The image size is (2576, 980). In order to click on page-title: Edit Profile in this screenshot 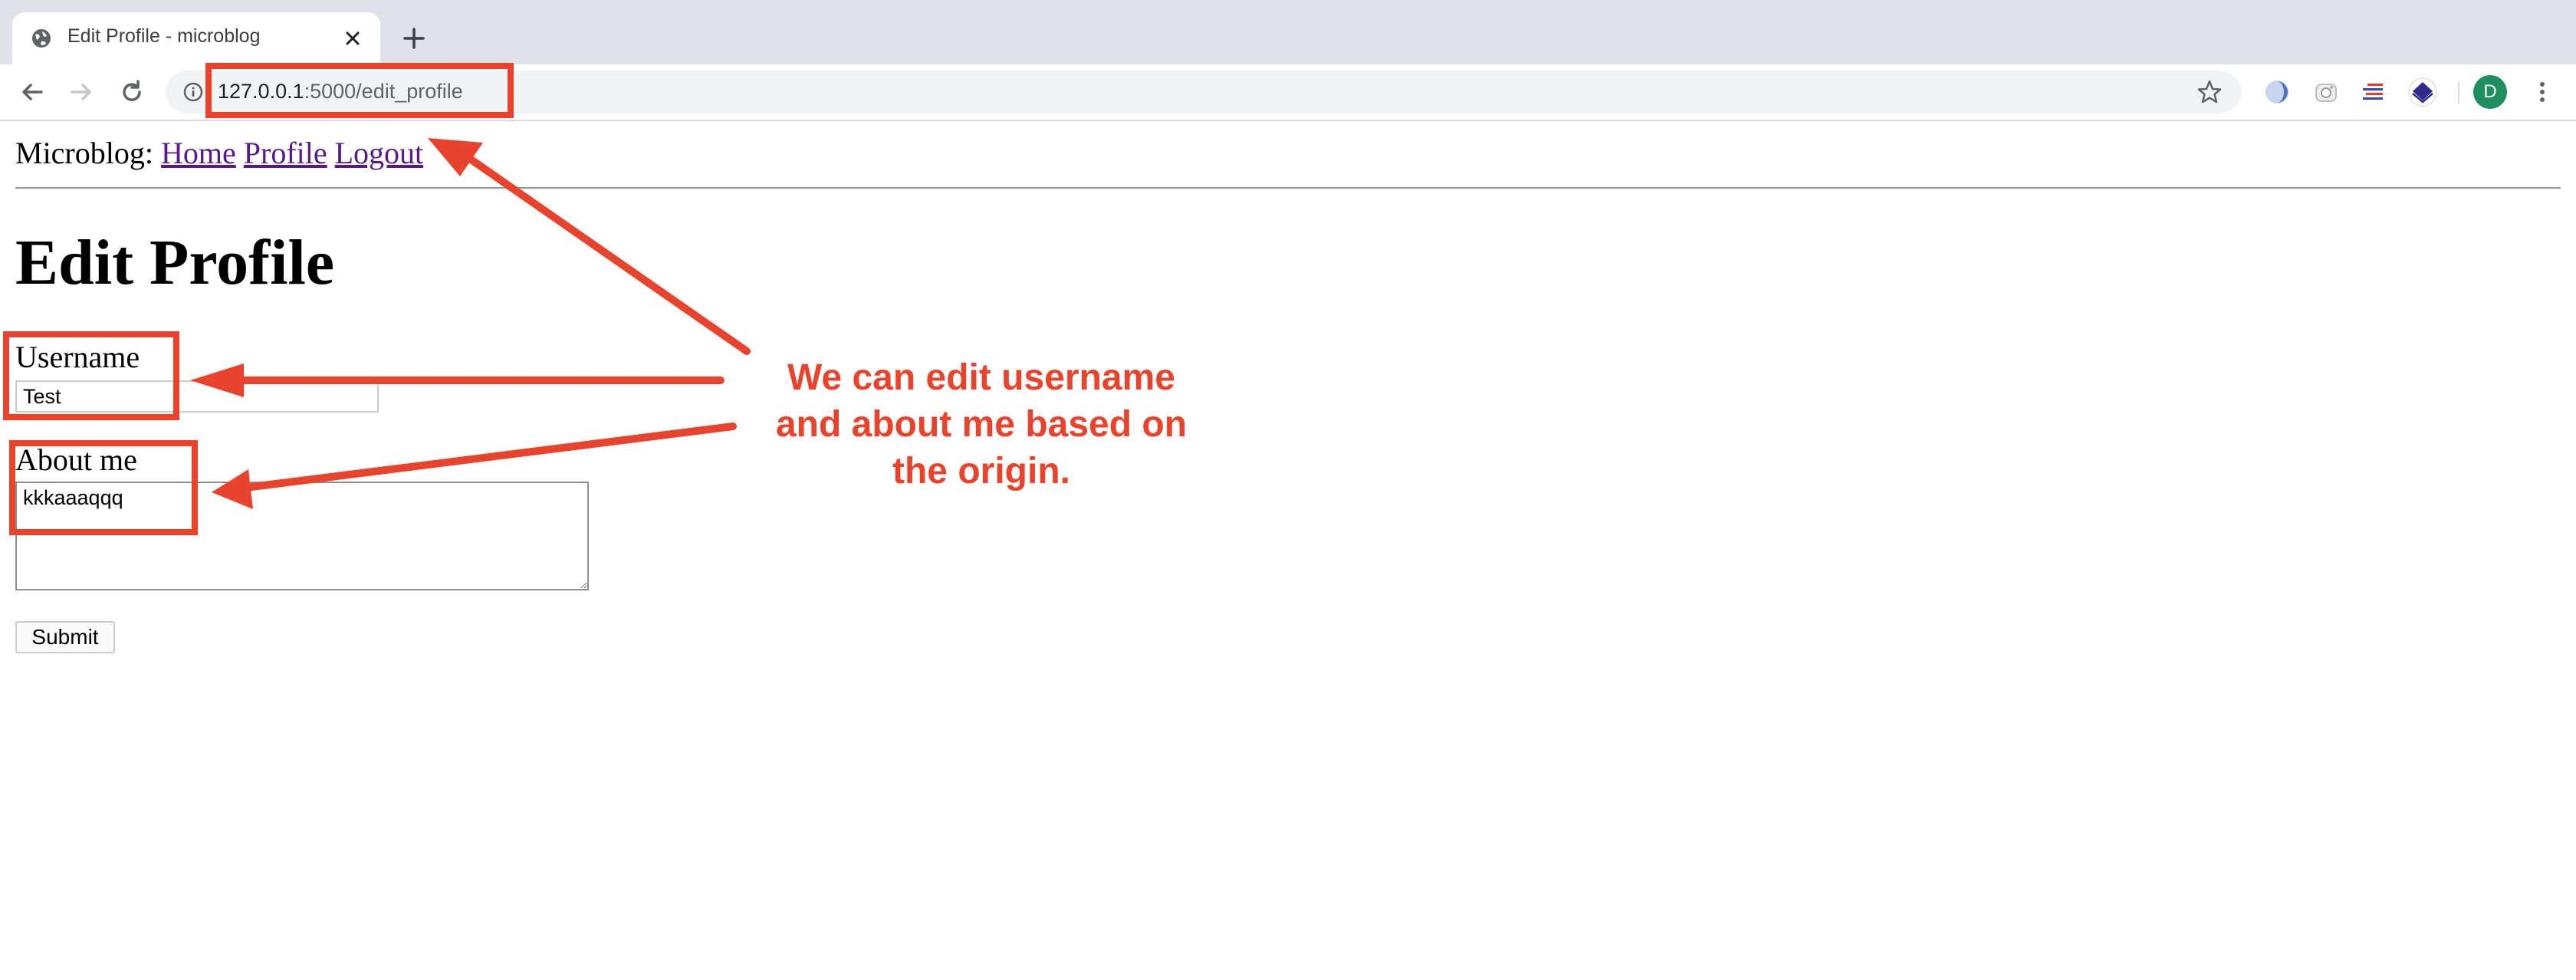, I will do `click(175, 262)`.